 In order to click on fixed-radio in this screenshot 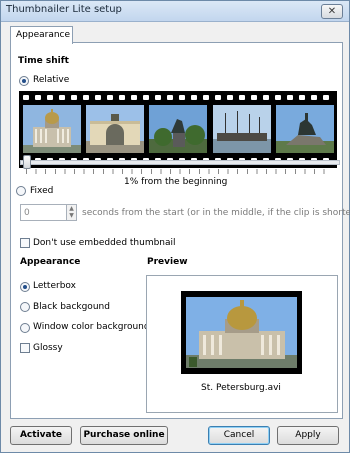, I will do `click(21, 191)`.